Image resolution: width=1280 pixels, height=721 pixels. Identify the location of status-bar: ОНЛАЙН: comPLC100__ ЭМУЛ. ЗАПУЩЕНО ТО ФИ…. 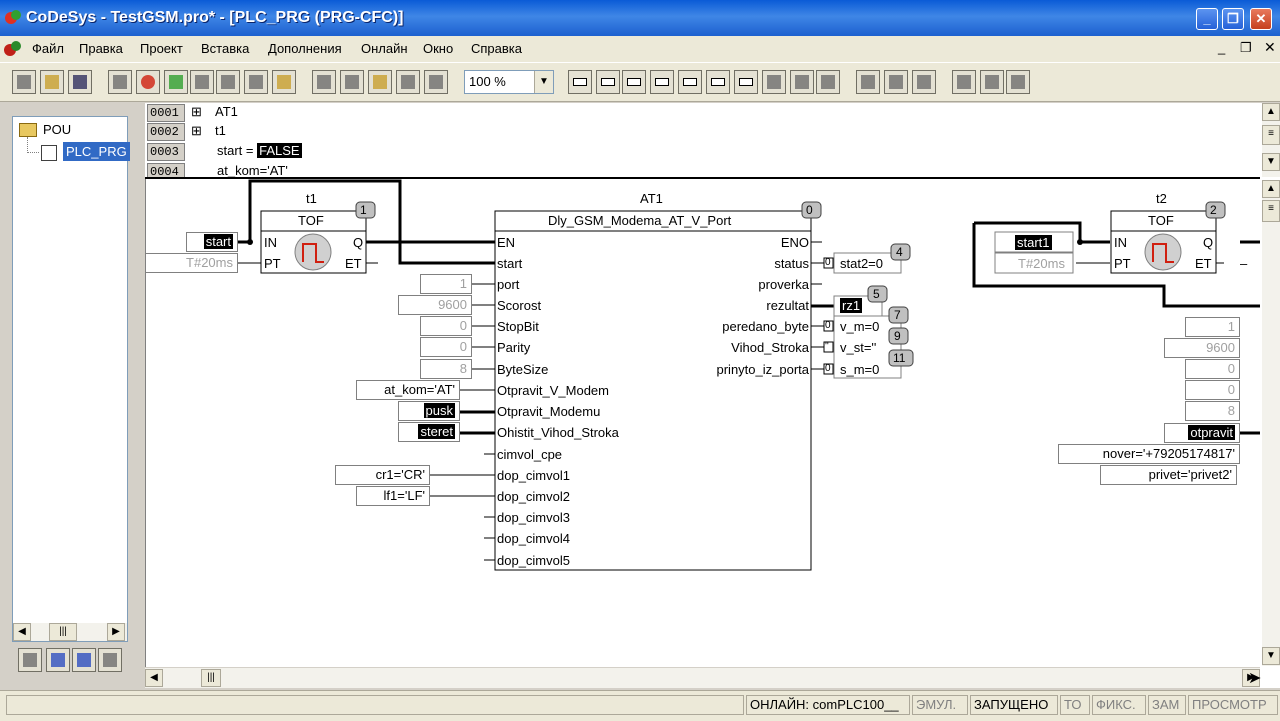
(640, 705).